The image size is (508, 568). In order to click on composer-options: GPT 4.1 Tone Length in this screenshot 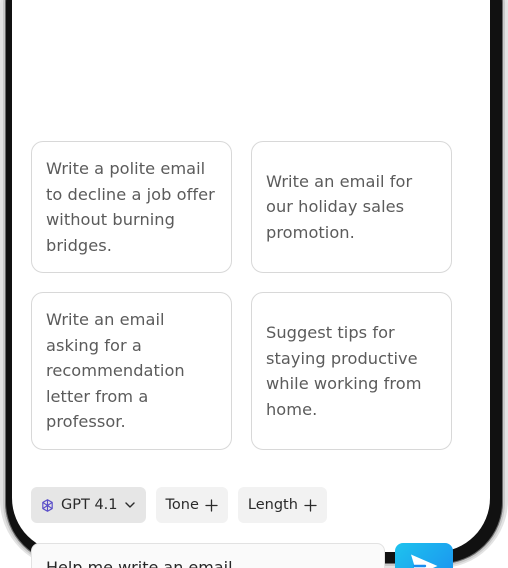, I will do `click(179, 505)`.